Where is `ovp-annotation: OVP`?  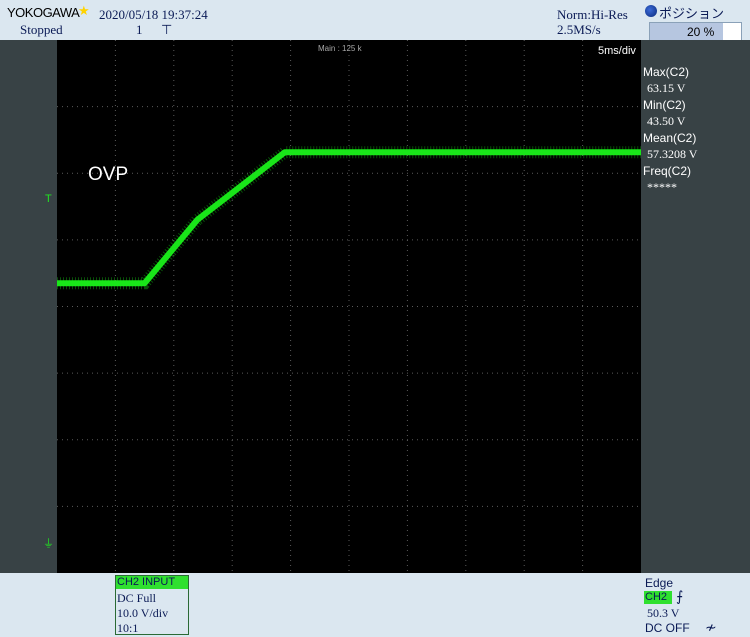 ovp-annotation: OVP is located at coordinates (108, 174).